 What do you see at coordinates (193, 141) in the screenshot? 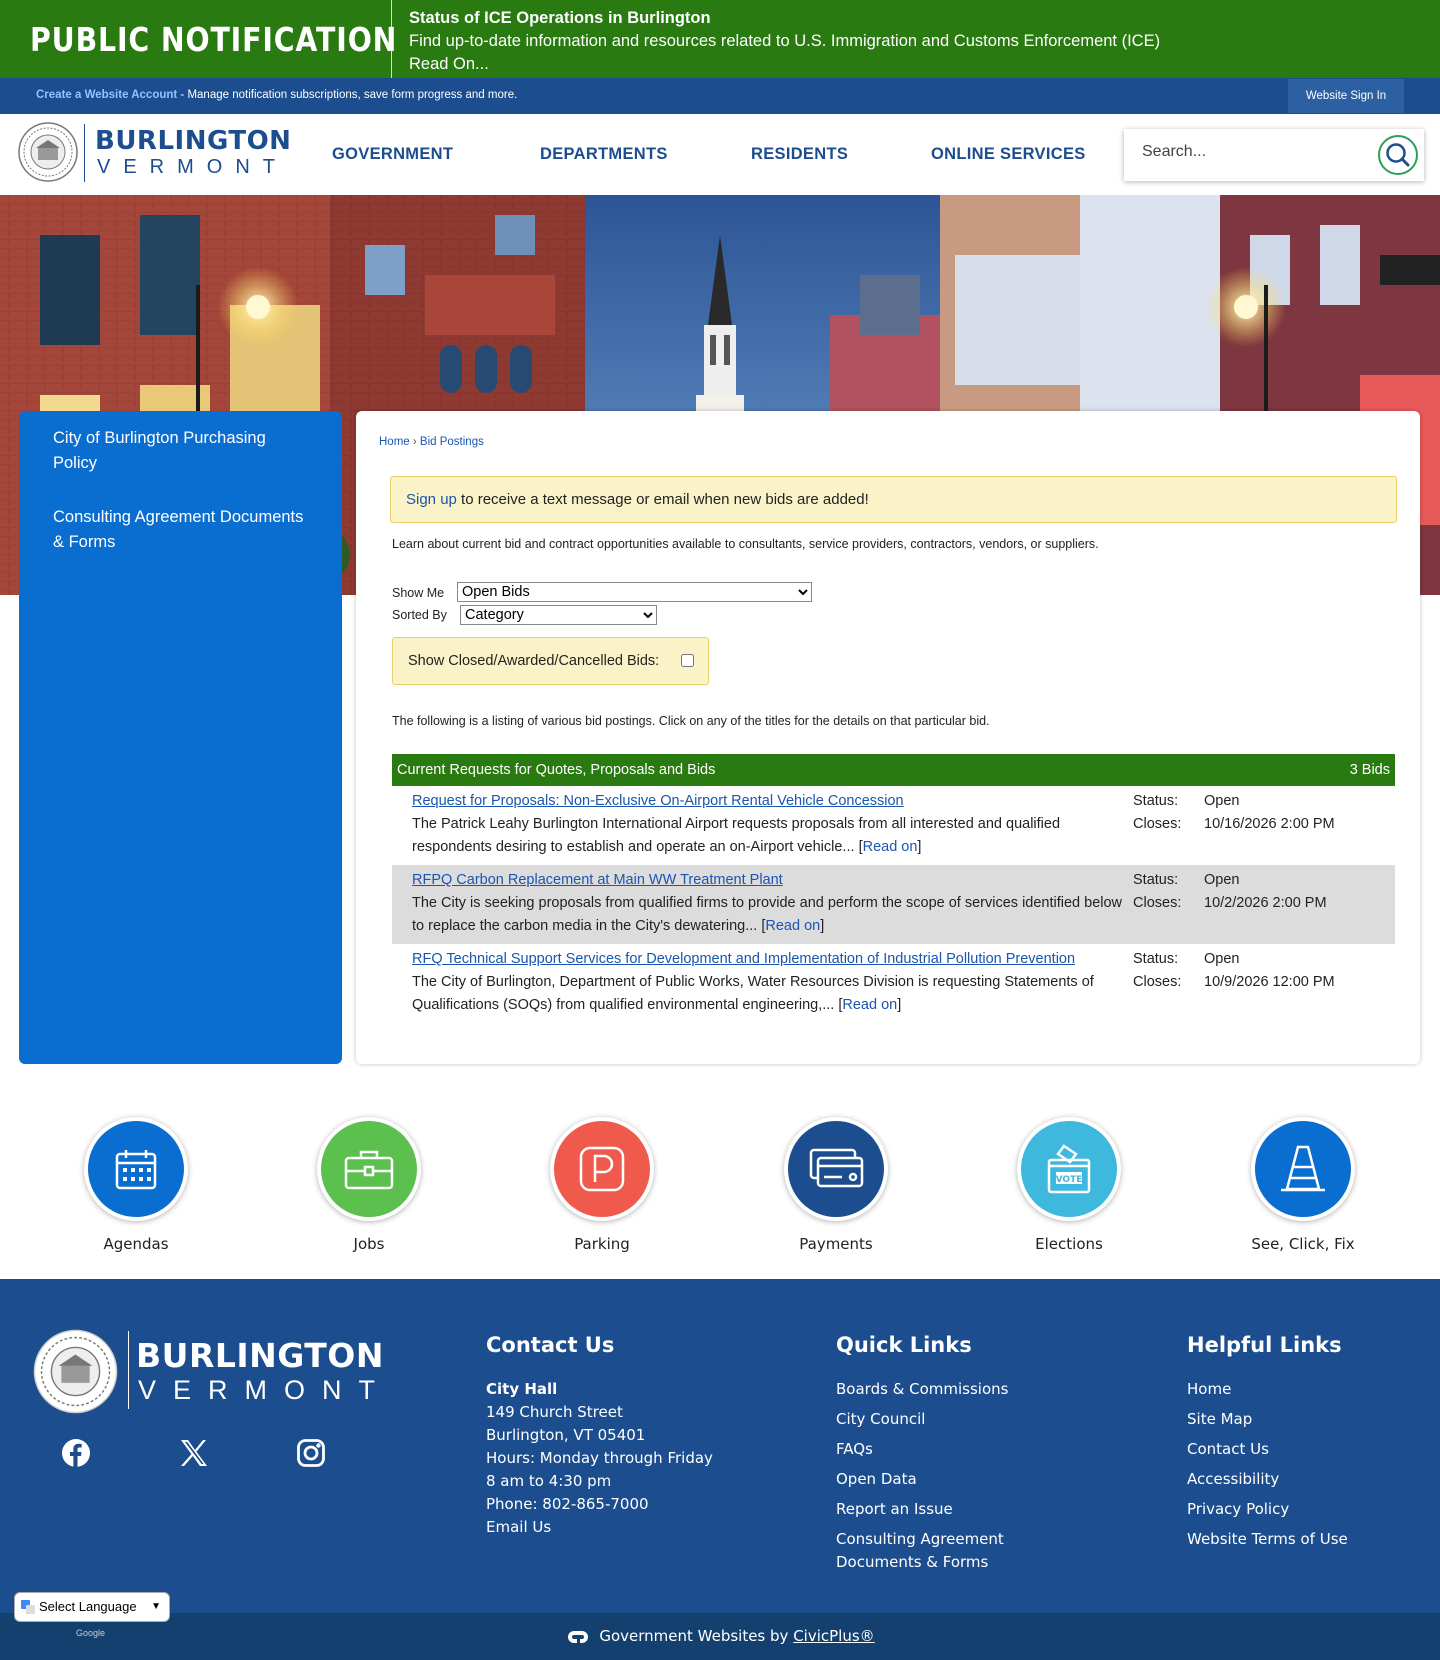
I see `logo-burlington: BURLINGTON` at bounding box center [193, 141].